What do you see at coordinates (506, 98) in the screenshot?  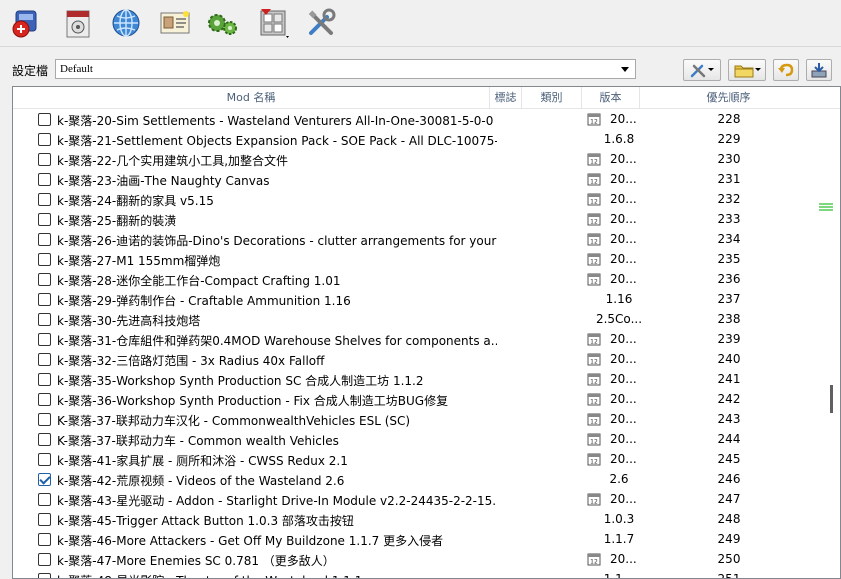 I see `column-header-flags: 標誌` at bounding box center [506, 98].